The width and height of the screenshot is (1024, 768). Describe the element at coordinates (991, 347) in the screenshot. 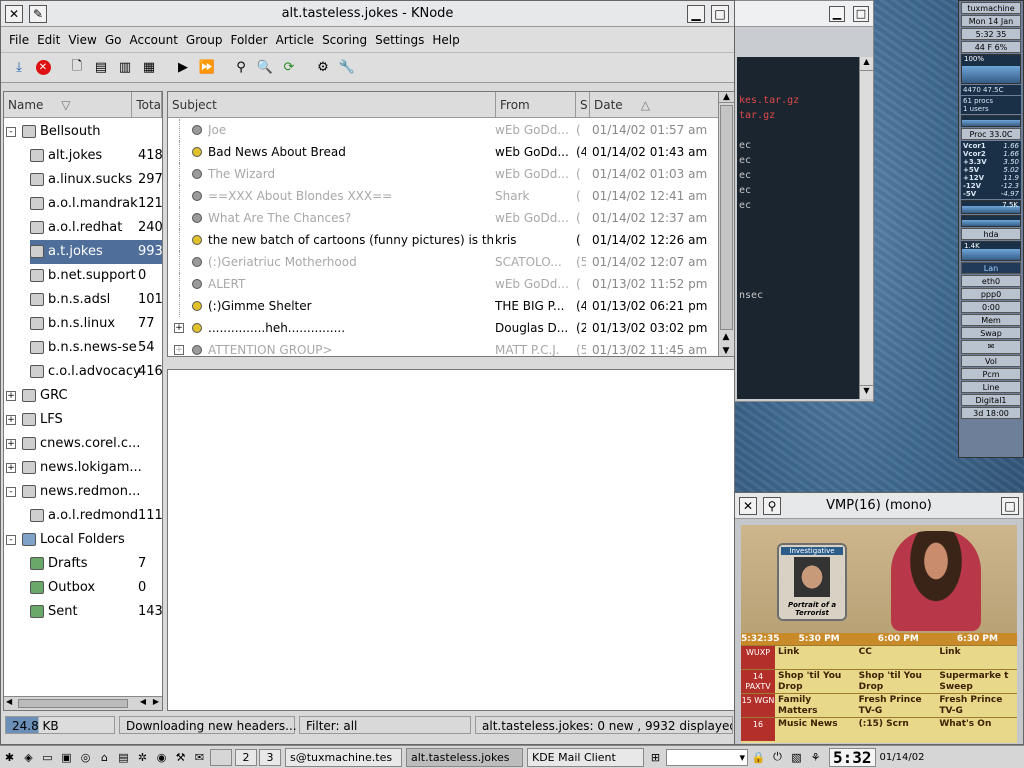

I see `gk-mail-icon: ✉` at that location.